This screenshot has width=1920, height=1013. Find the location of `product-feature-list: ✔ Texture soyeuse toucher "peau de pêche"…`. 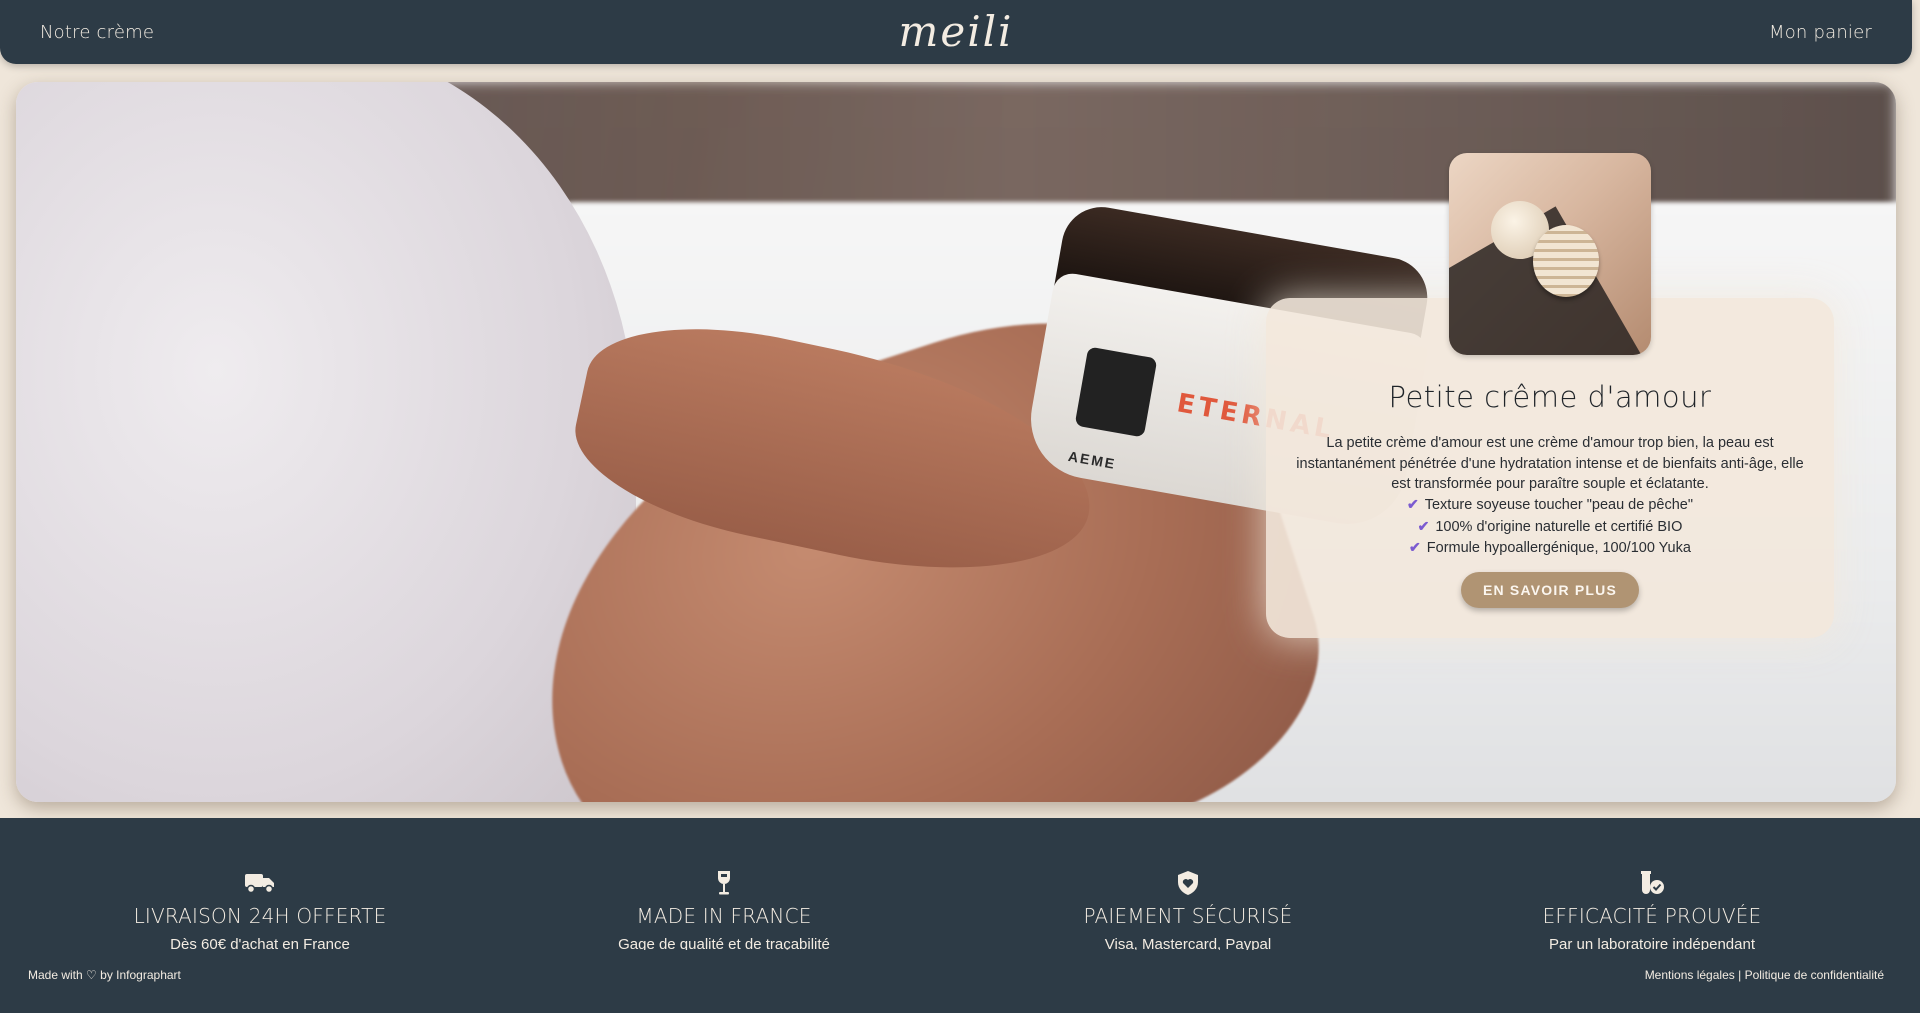

product-feature-list: ✔ Texture soyeuse toucher "peau de pêche"… is located at coordinates (1550, 526).